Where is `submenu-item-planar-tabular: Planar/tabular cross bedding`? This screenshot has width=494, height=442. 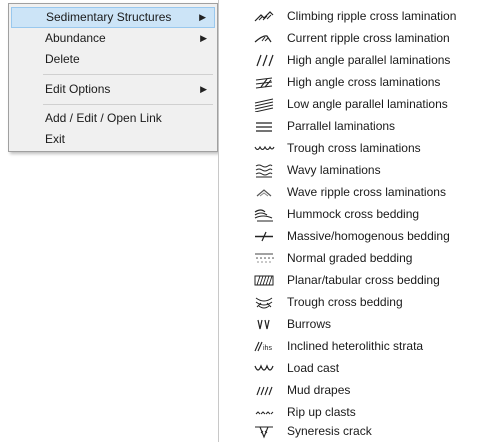
submenu-item-planar-tabular: Planar/tabular cross bedding is located at coordinates (356, 280).